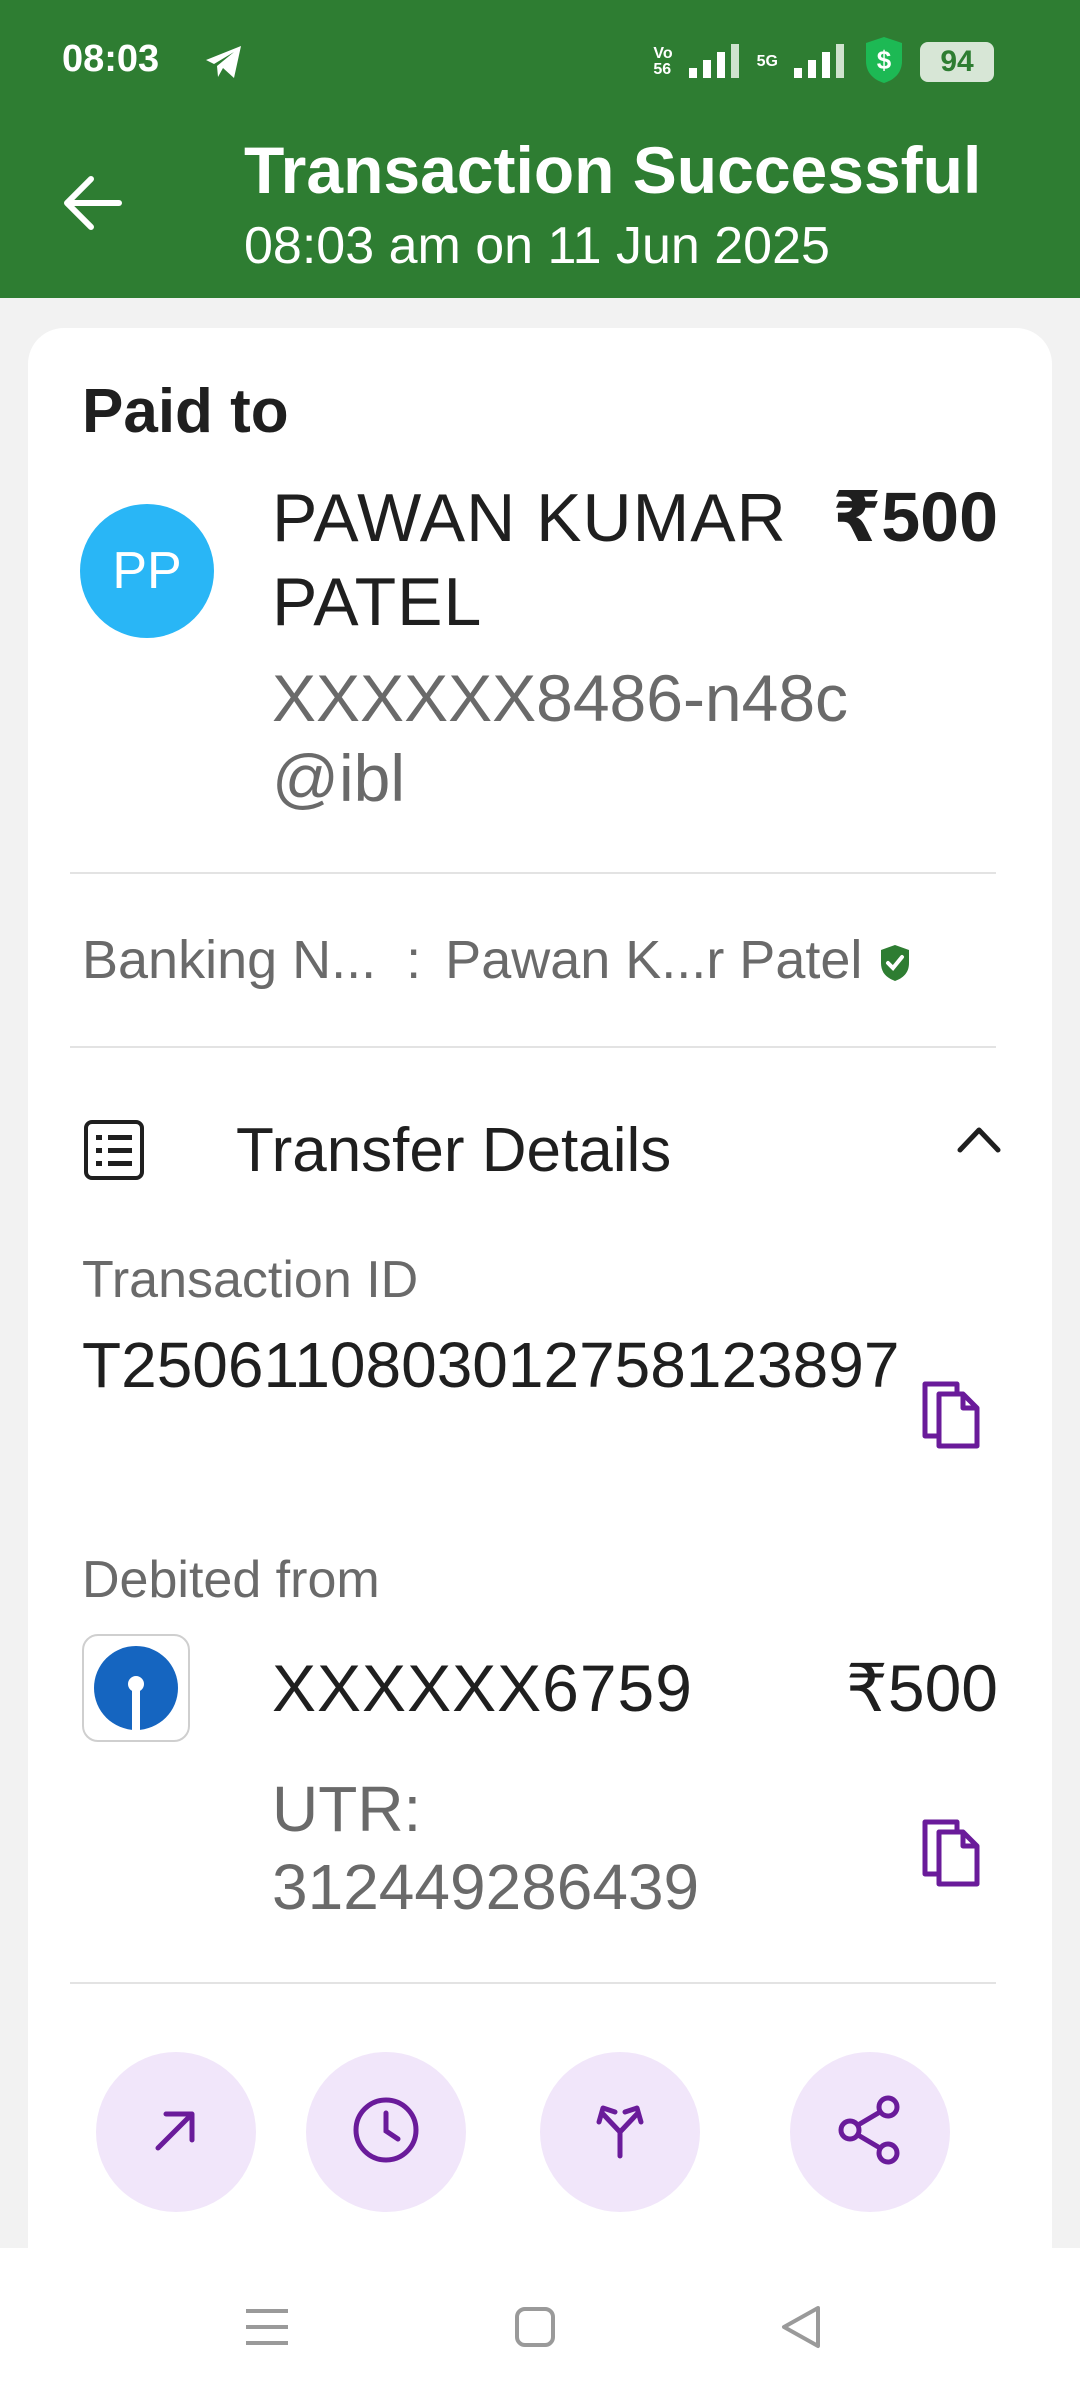 This screenshot has height=2400, width=1080. I want to click on payee-upi-id: XXXXXX8486-n48c@ibl, so click(560, 738).